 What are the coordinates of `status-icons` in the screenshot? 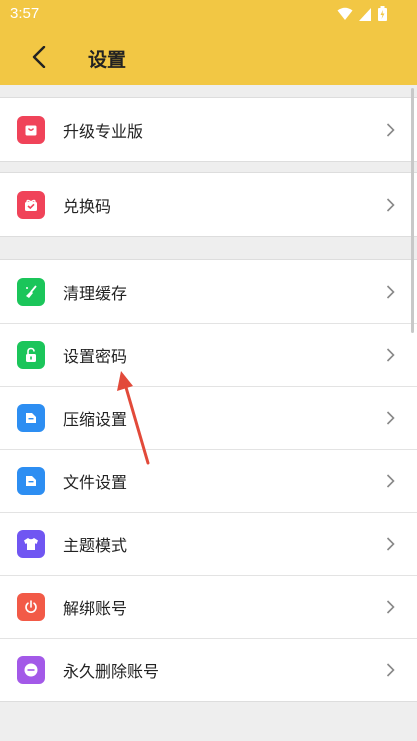 It's located at (362, 15).